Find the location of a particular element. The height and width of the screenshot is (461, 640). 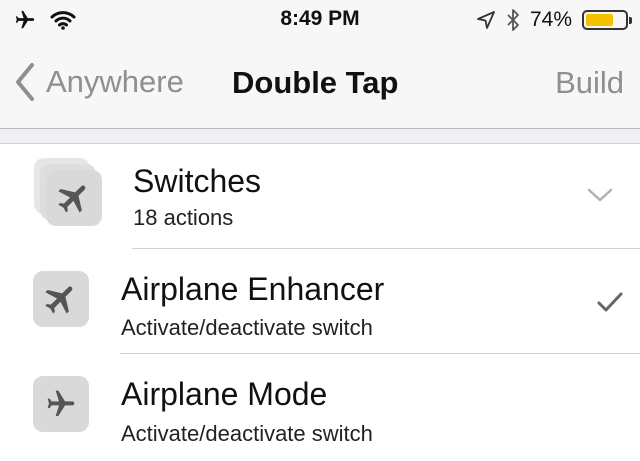

chevron-down-icon is located at coordinates (600, 195).